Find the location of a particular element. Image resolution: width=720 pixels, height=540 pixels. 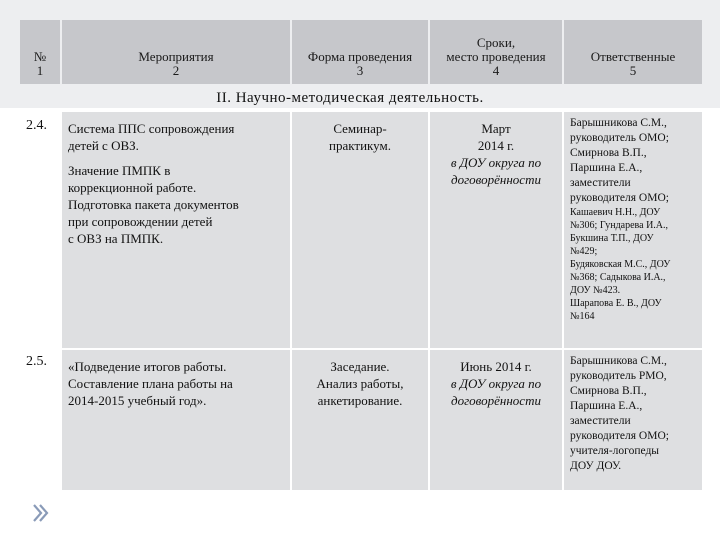

event-line: Значение ПМПК в is located at coordinates (119, 170).